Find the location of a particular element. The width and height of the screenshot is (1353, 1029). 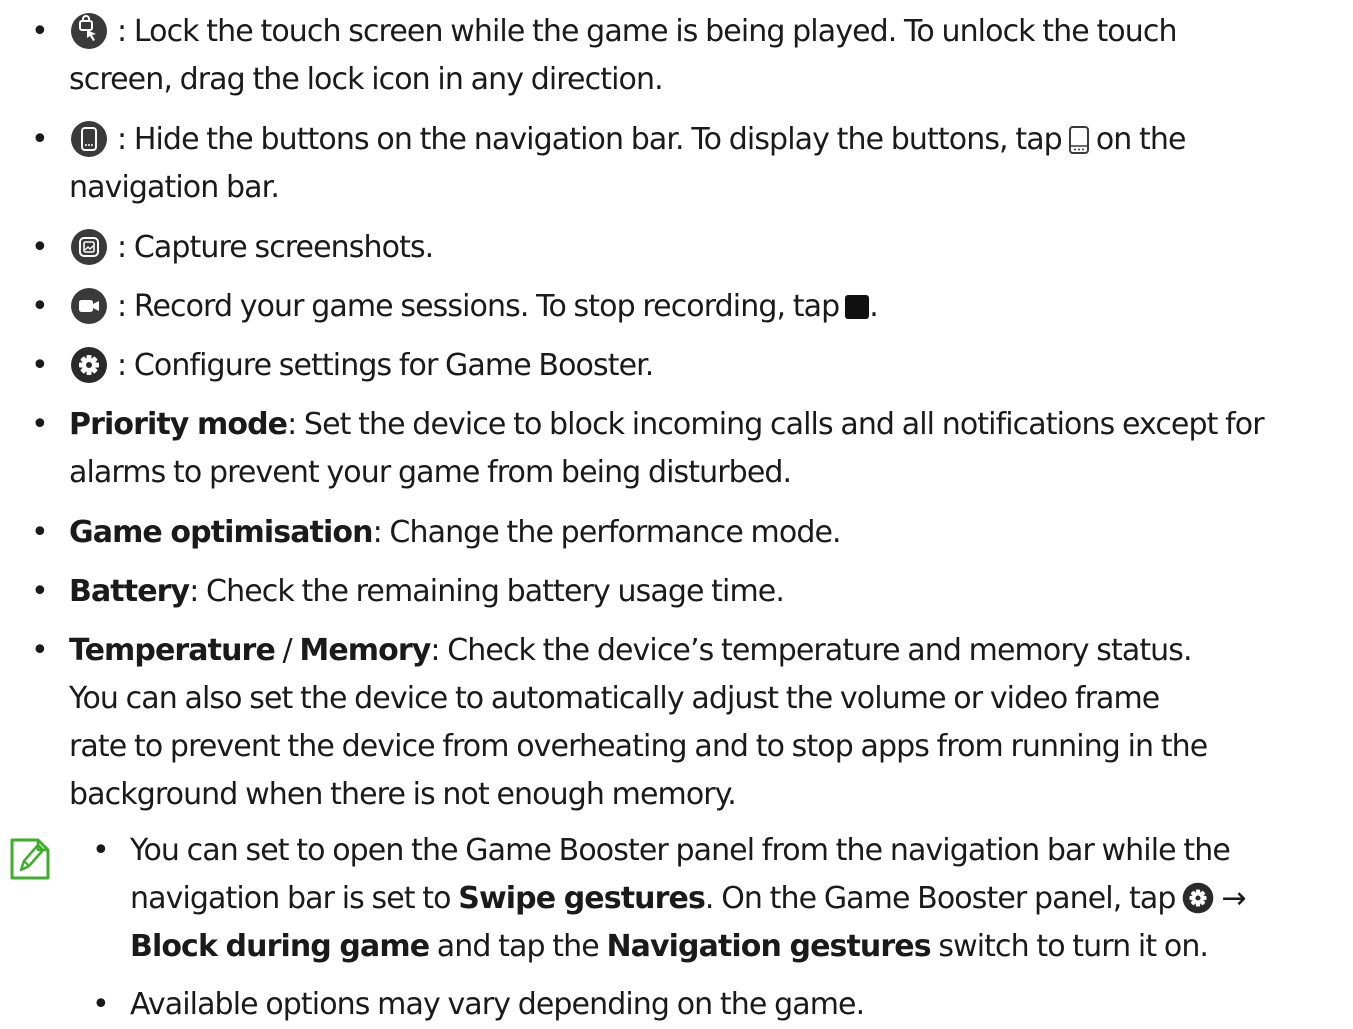

item-text: . is located at coordinates (874, 306).